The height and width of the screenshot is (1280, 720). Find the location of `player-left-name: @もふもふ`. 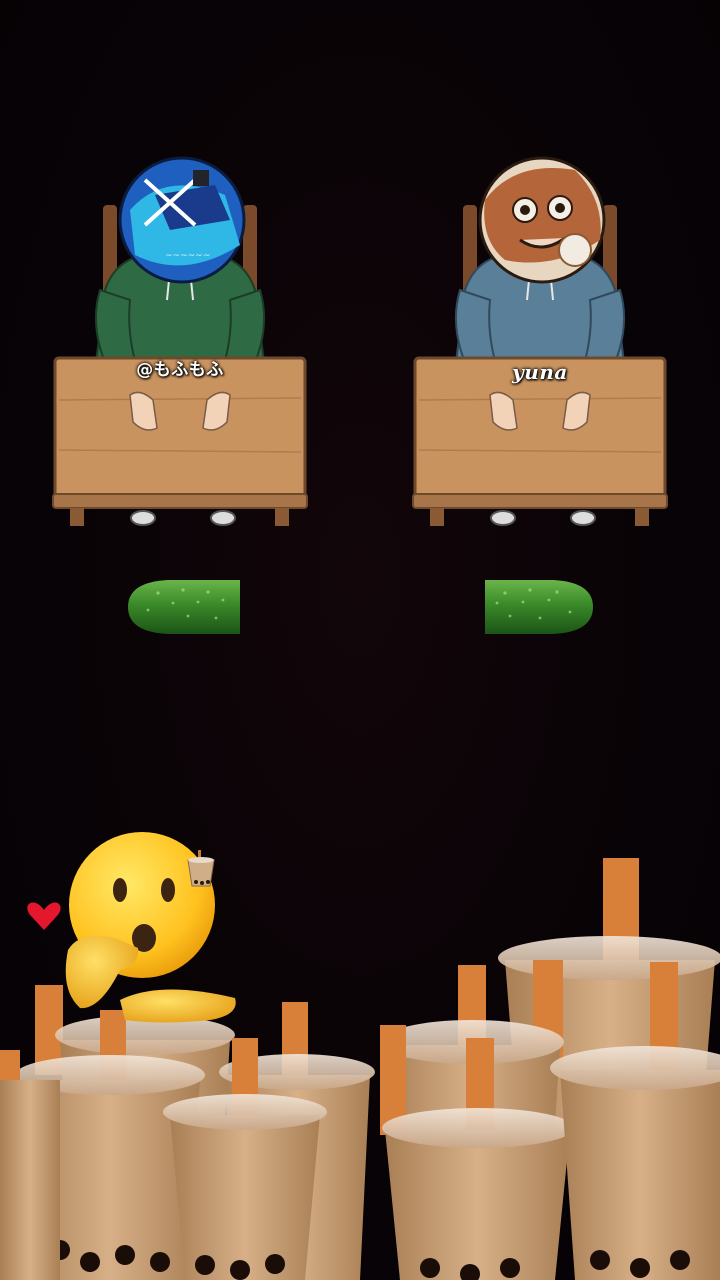

player-left-name: @もふもふ is located at coordinates (180, 370).